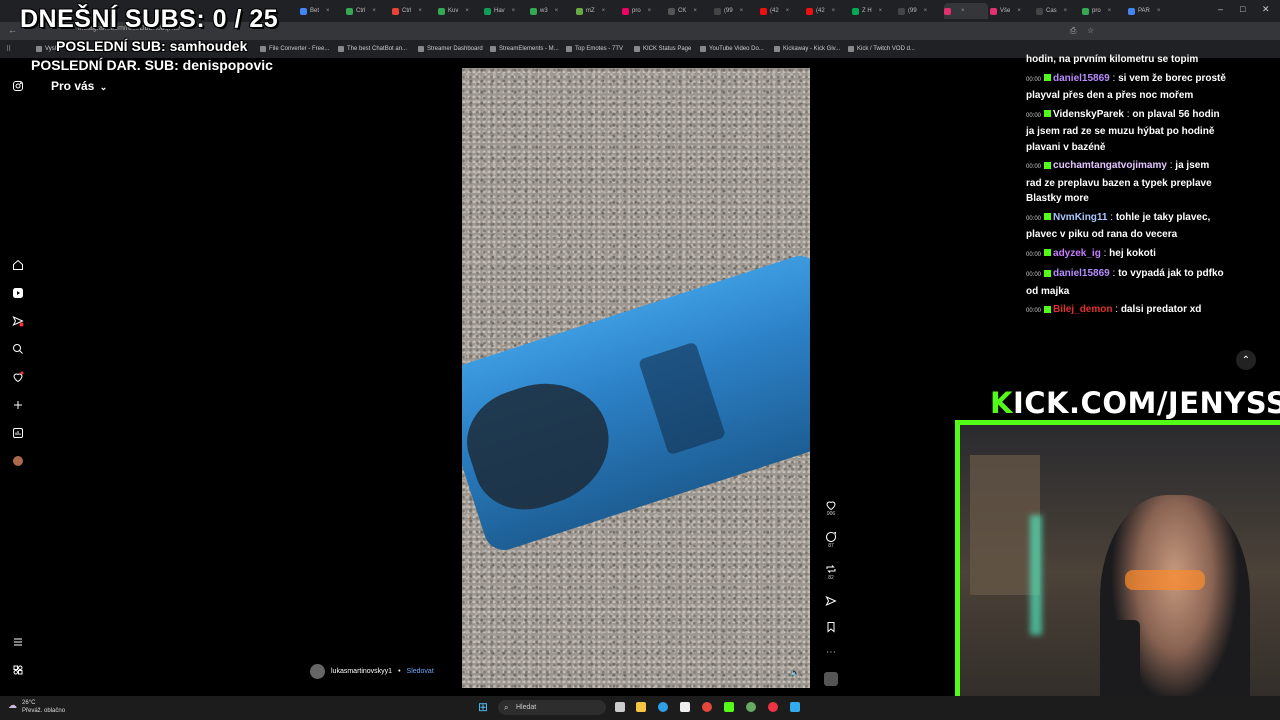 Image resolution: width=1280 pixels, height=720 pixels. What do you see at coordinates (317, 671) in the screenshot?
I see `author-avatar` at bounding box center [317, 671].